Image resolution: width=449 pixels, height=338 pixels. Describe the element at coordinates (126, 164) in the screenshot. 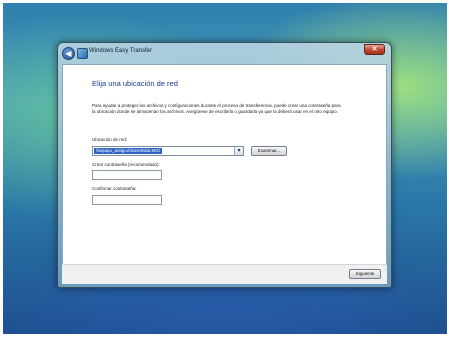

I see `create-password-label: Crear contraseña (recomendado):` at that location.